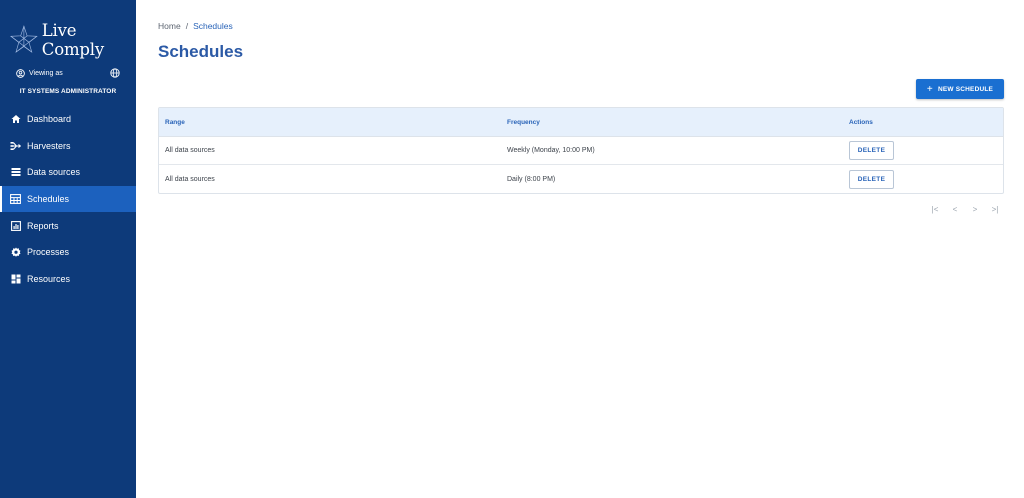 The image size is (1024, 498). I want to click on globe-icon, so click(115, 73).